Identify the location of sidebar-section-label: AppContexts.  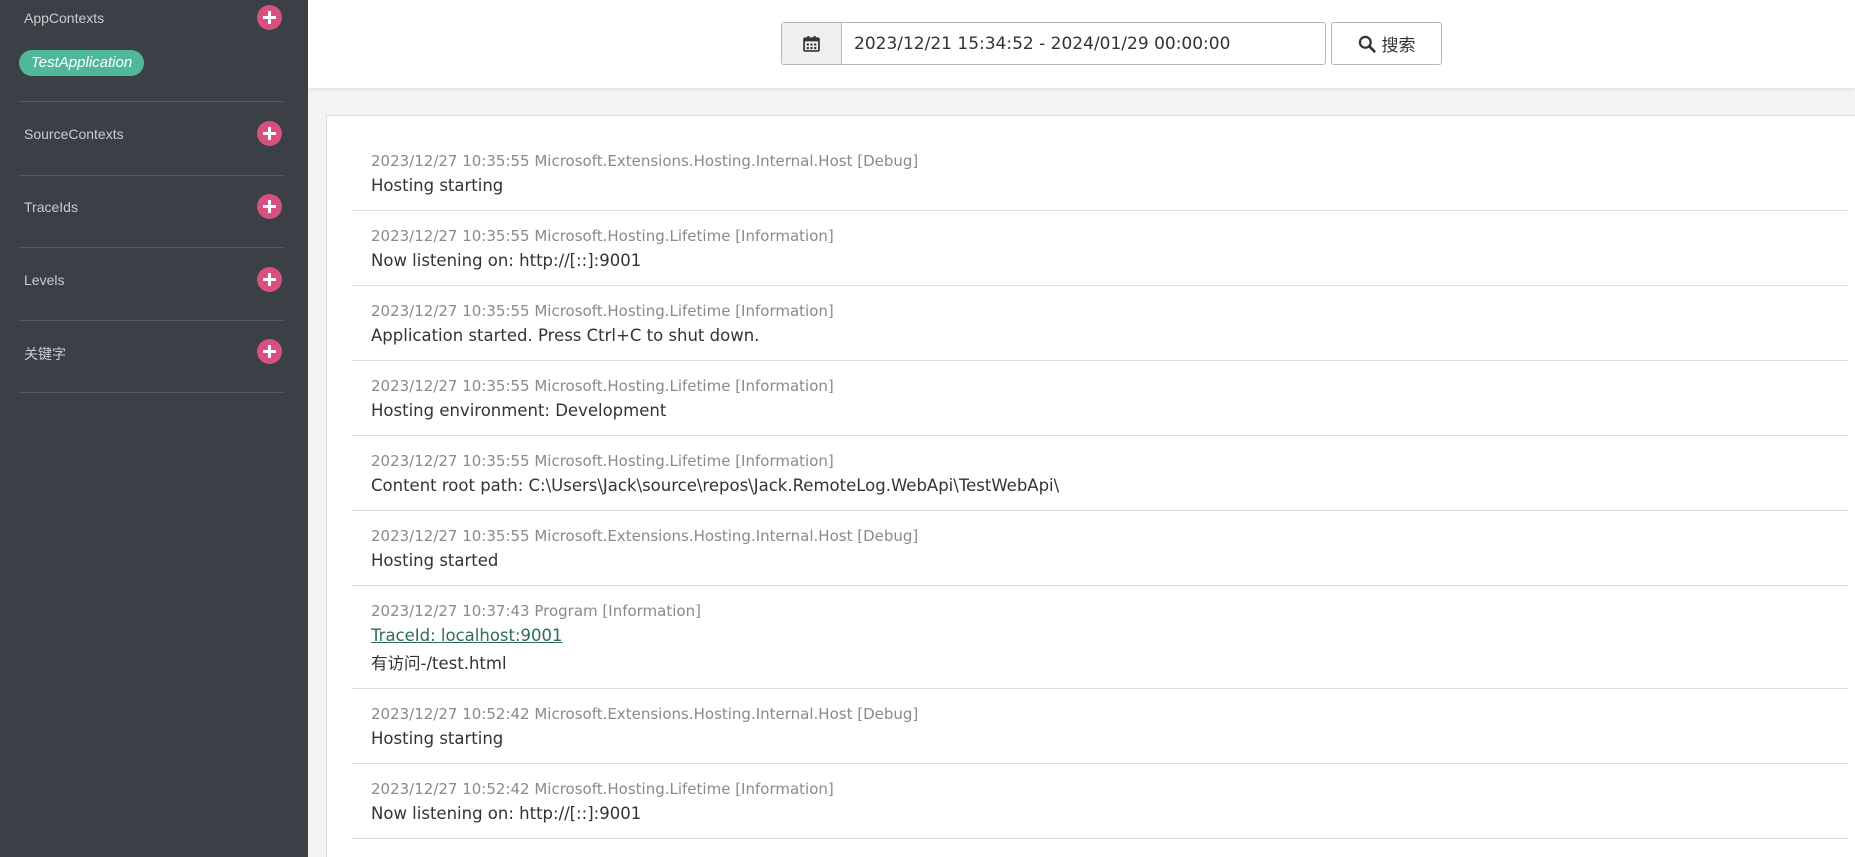
(64, 18).